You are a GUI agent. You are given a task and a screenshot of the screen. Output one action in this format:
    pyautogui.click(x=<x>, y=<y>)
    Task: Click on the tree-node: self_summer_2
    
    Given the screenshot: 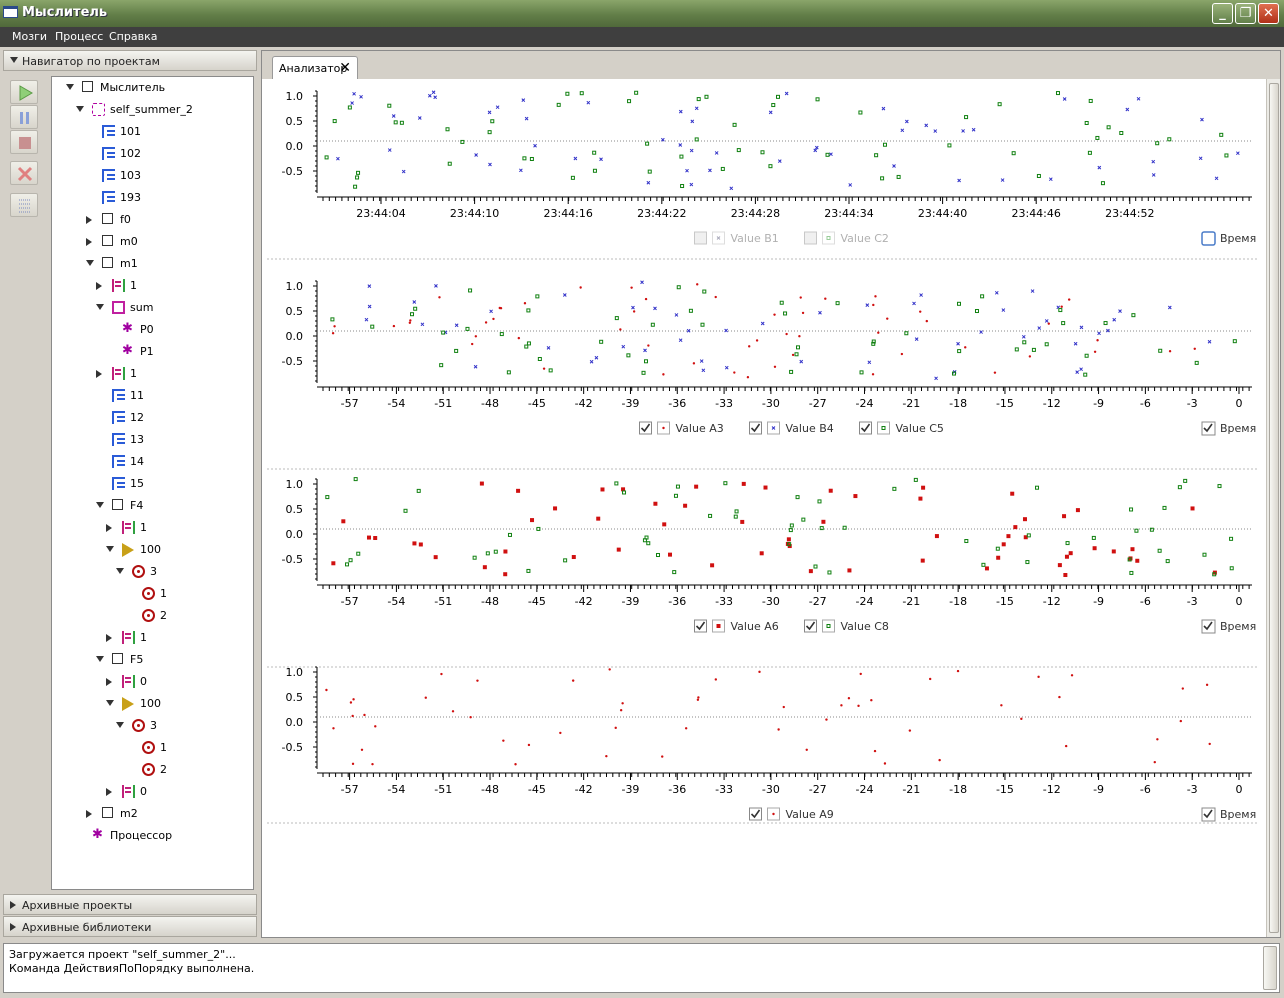 What is the action you would take?
    pyautogui.click(x=152, y=110)
    